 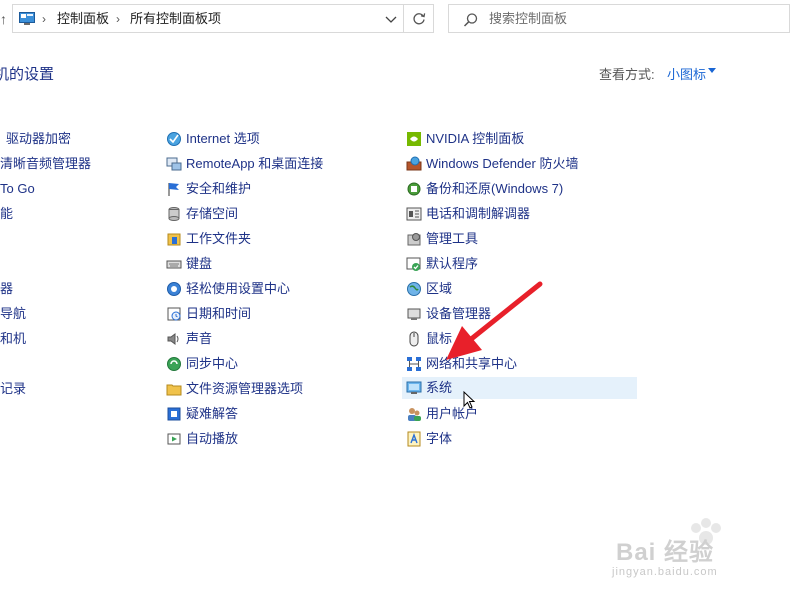 What do you see at coordinates (202, 214) in the screenshot?
I see `list-item-storage-spaces: 存储空间` at bounding box center [202, 214].